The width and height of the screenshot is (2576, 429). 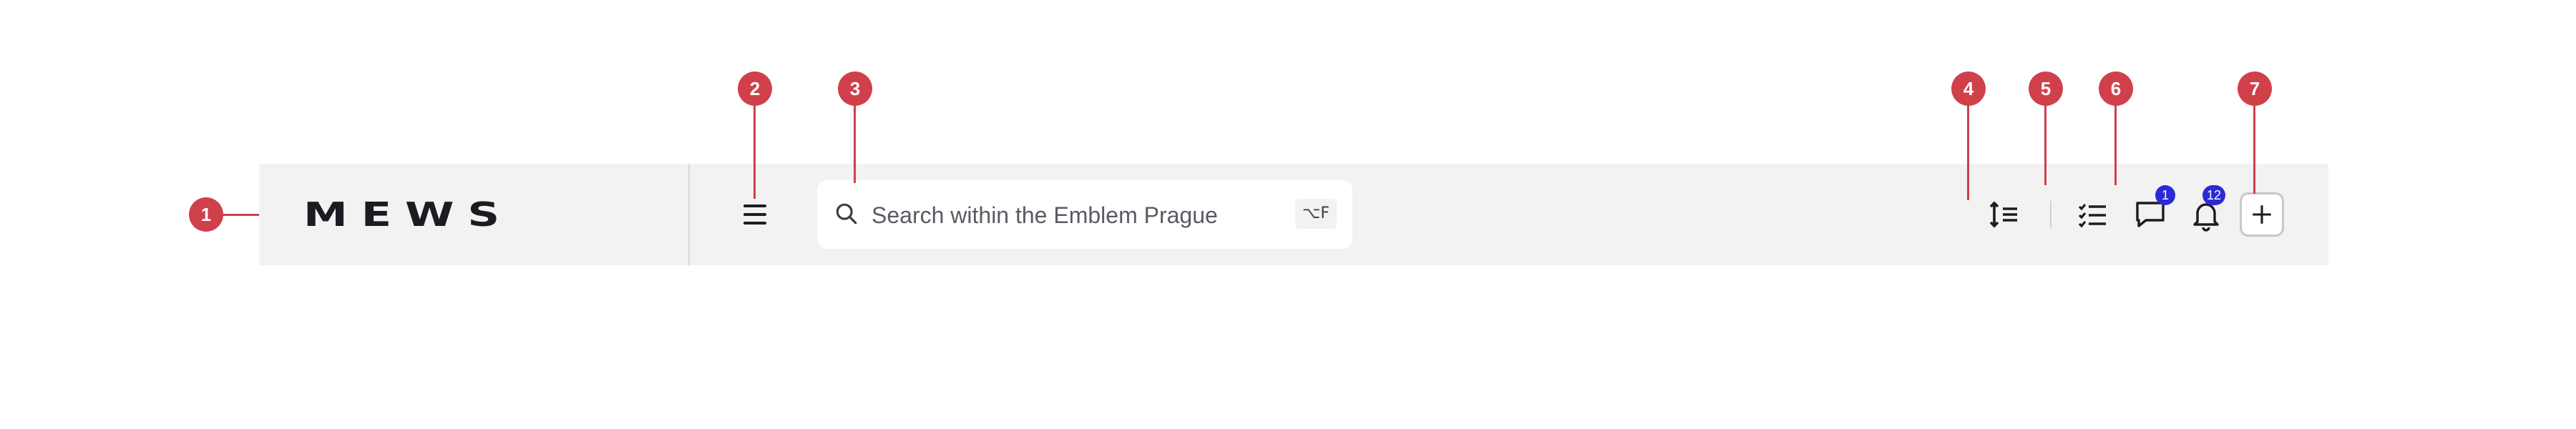 What do you see at coordinates (755, 89) in the screenshot?
I see `callout-marker-2: 2` at bounding box center [755, 89].